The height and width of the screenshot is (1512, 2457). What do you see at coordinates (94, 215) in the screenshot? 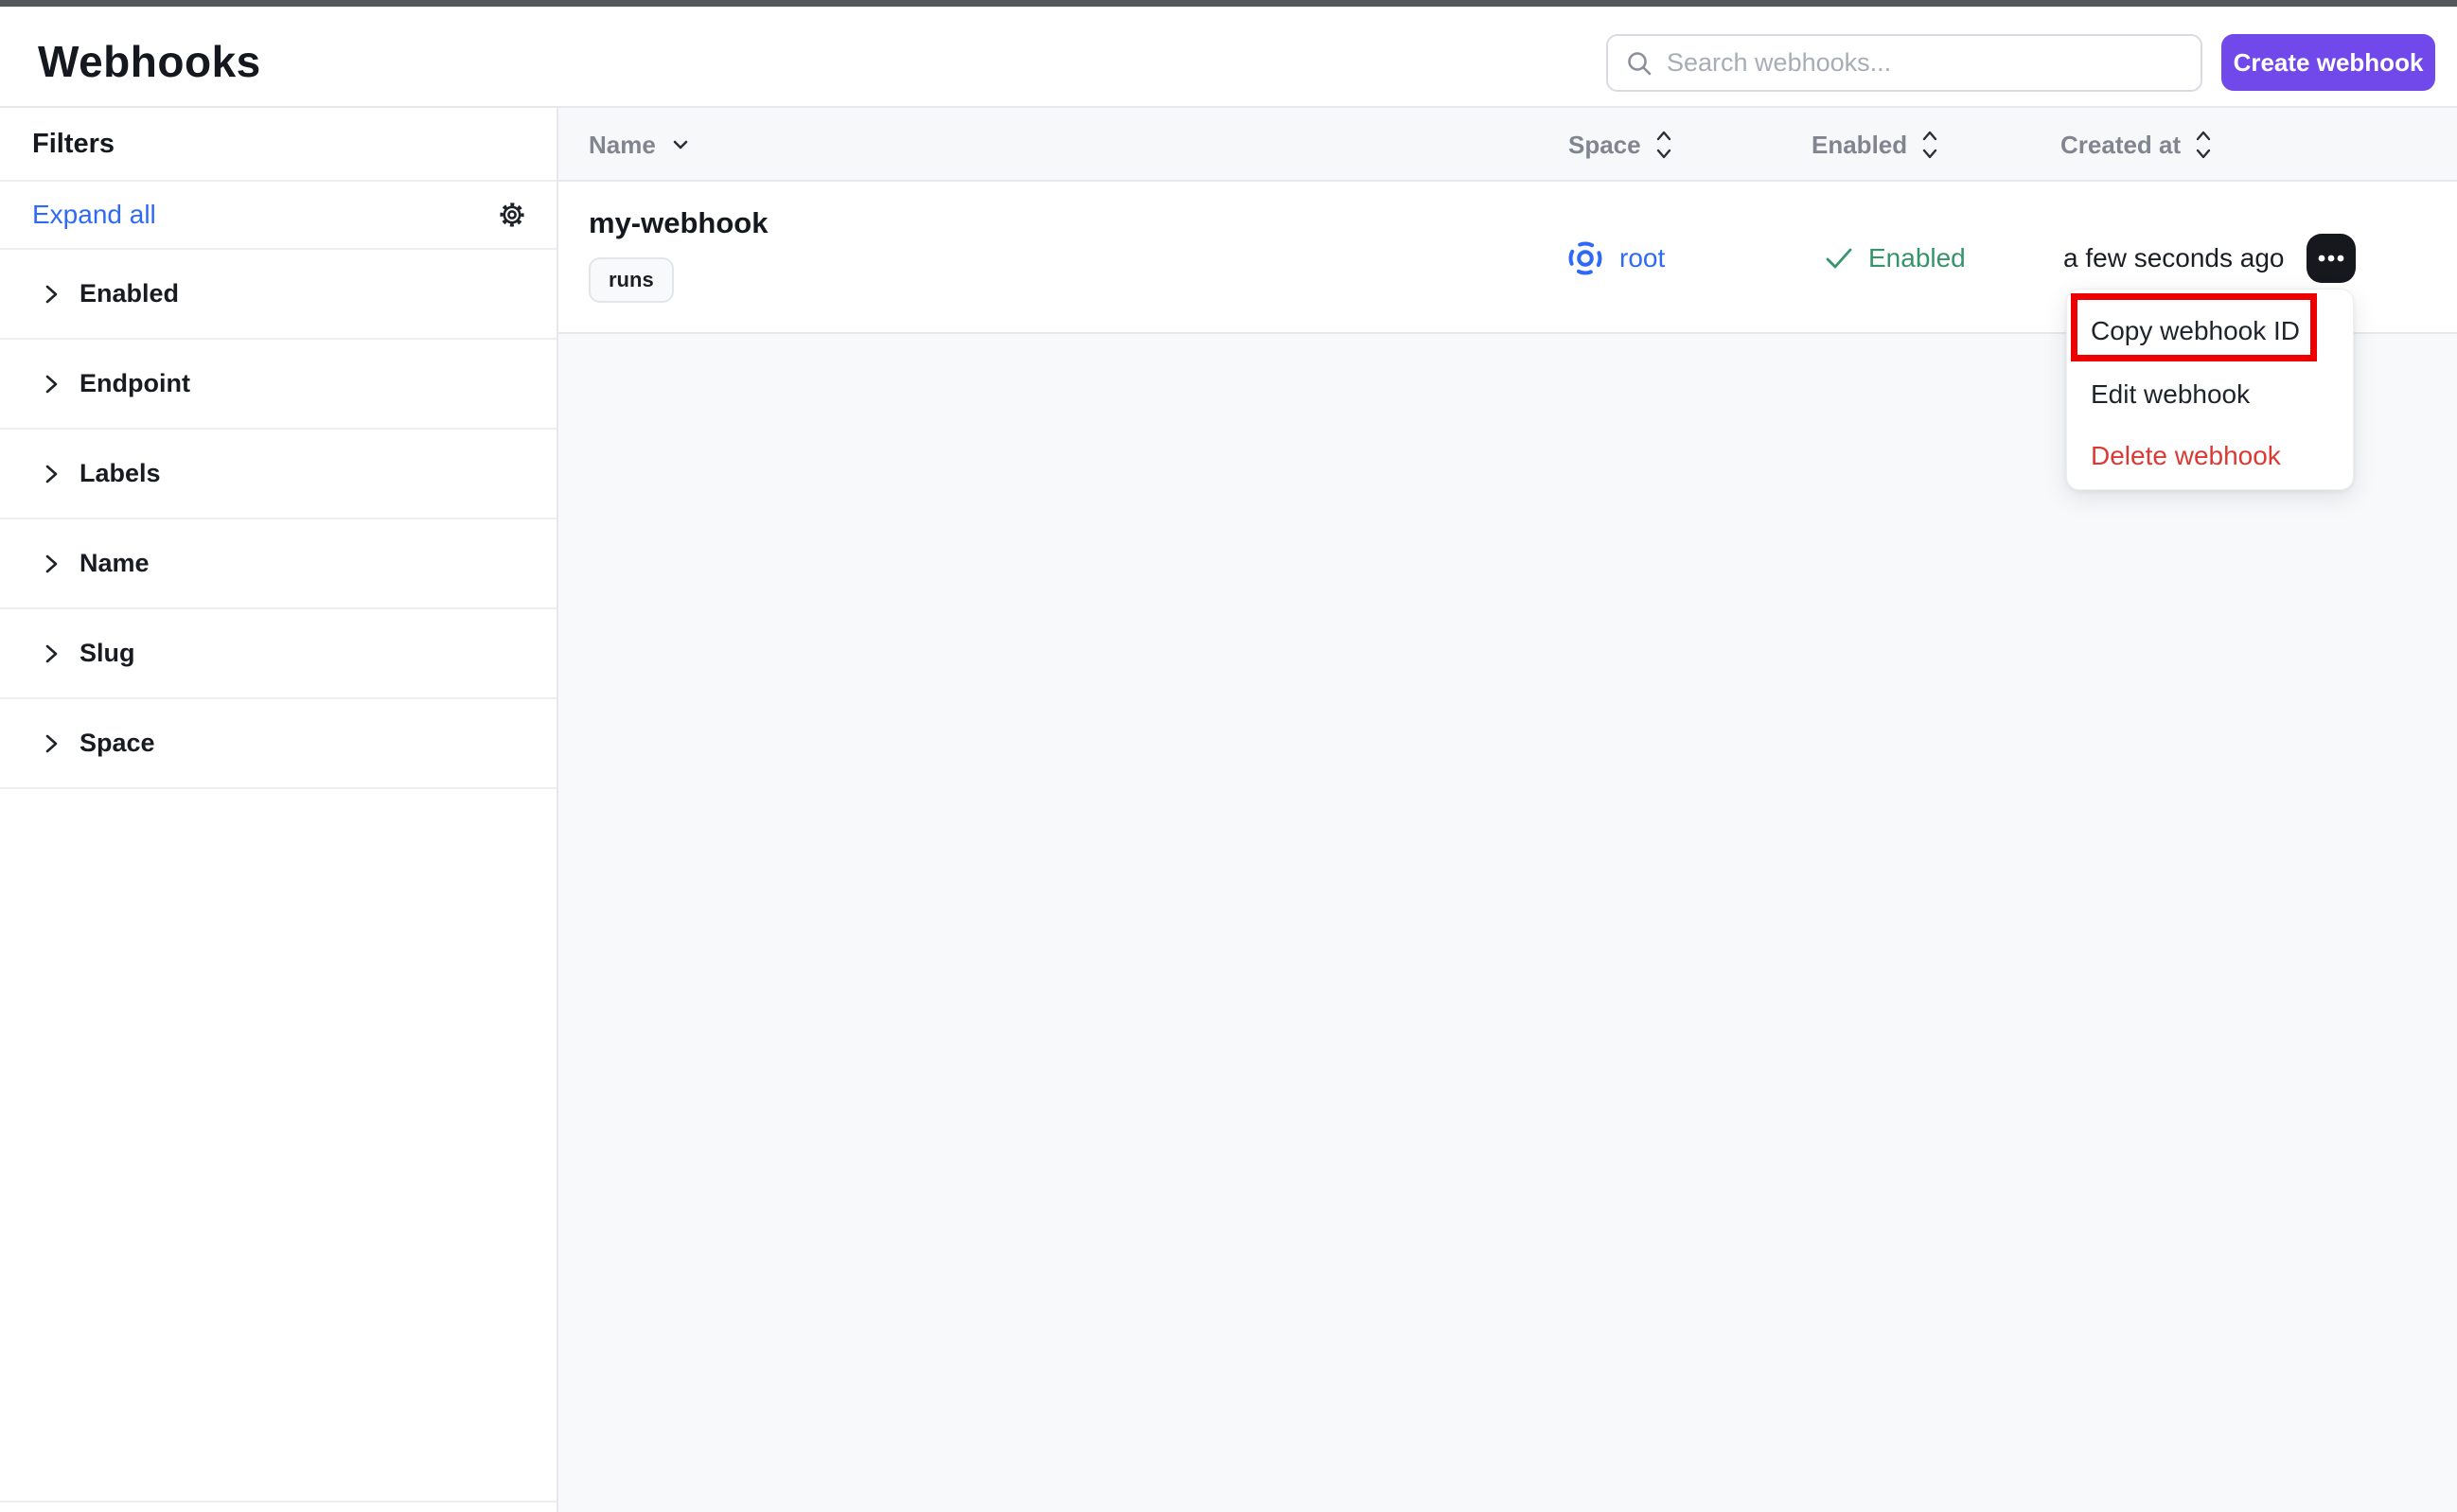
I see `expand-all-link: Expand all` at bounding box center [94, 215].